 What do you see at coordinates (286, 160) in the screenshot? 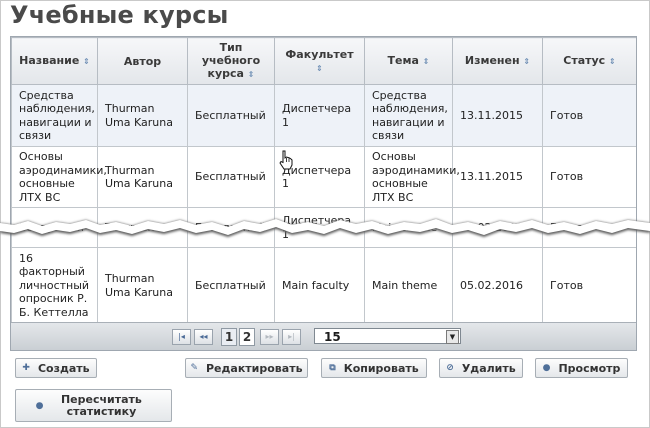
I see `hand-cursor-icon` at bounding box center [286, 160].